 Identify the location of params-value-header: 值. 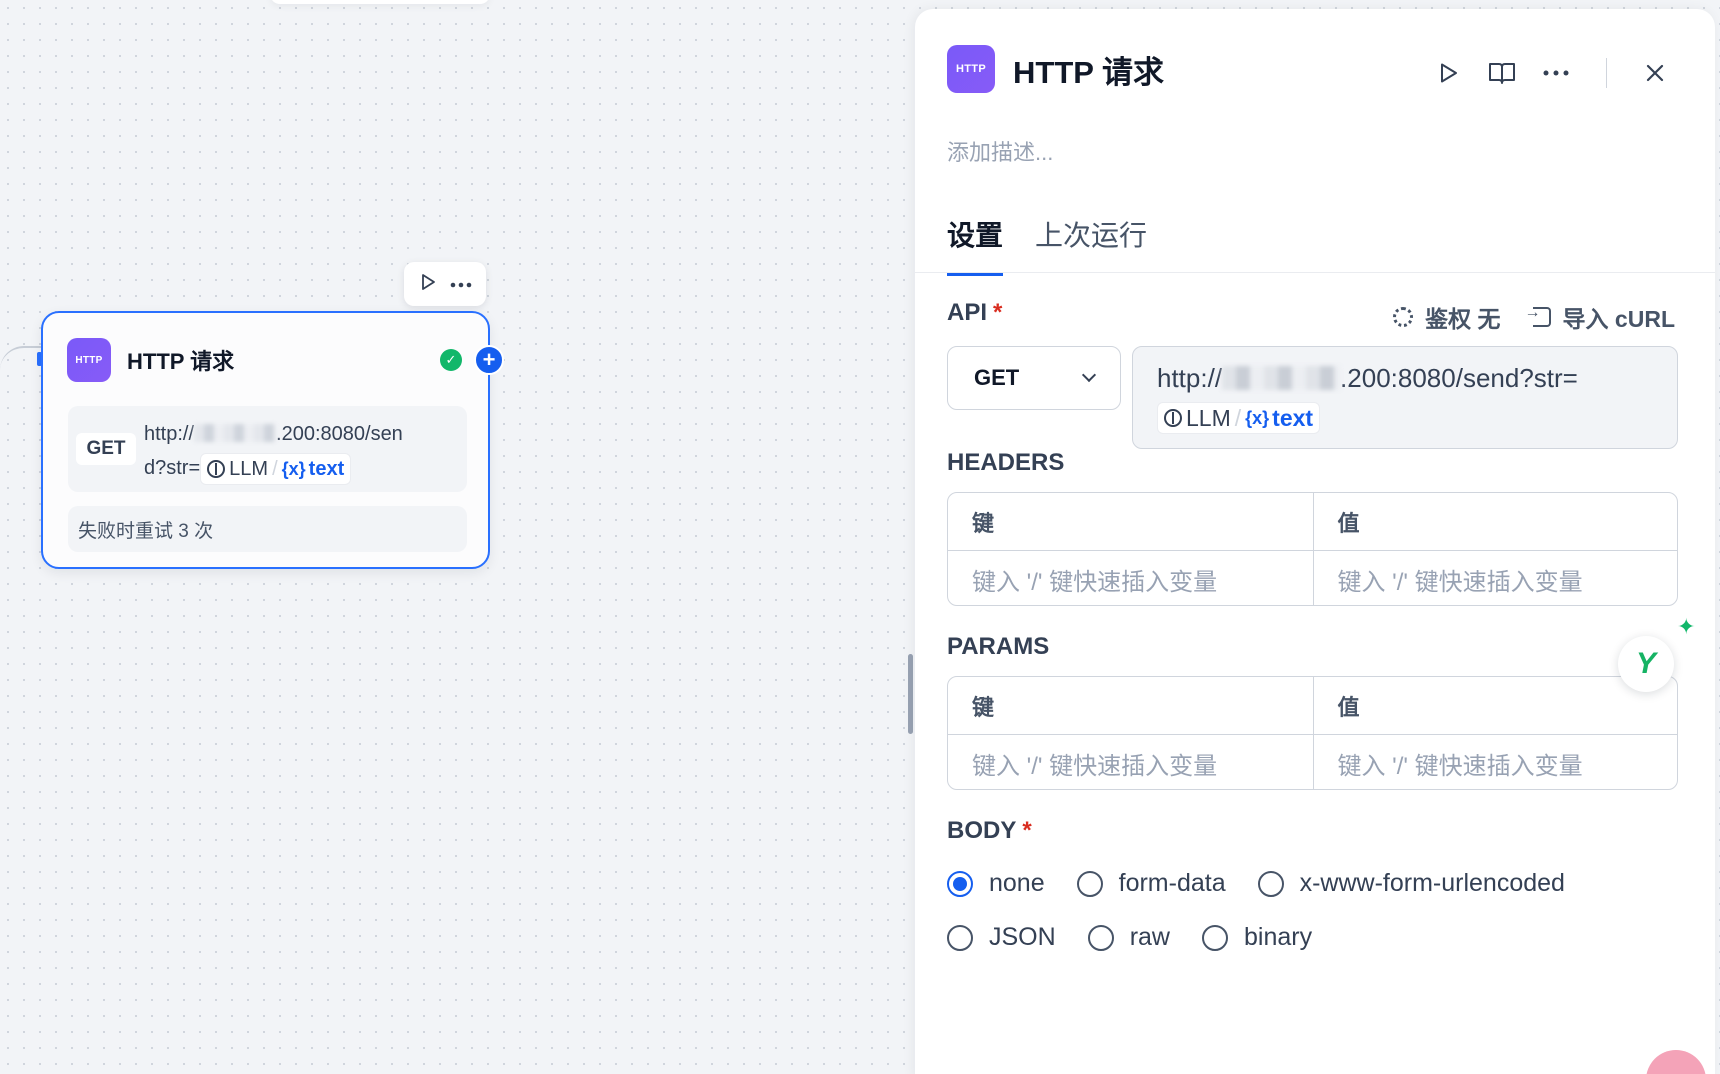
(1495, 705).